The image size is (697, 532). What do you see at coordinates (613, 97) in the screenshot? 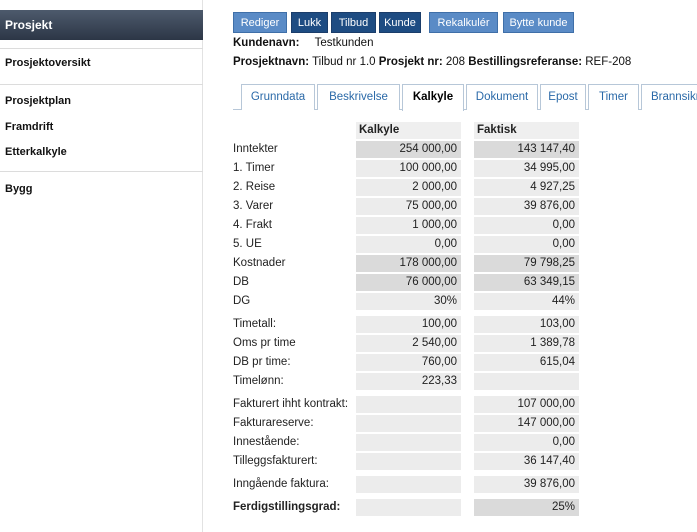
I see `tab-timer: Timer` at bounding box center [613, 97].